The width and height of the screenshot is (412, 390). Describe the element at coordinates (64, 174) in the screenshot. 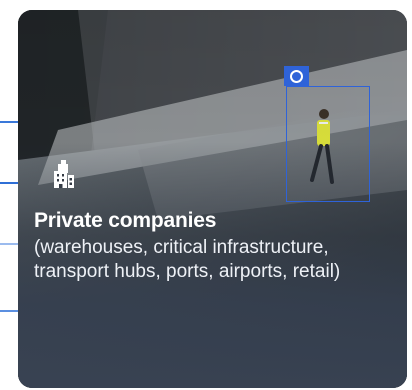

I see `office-building-icon` at that location.